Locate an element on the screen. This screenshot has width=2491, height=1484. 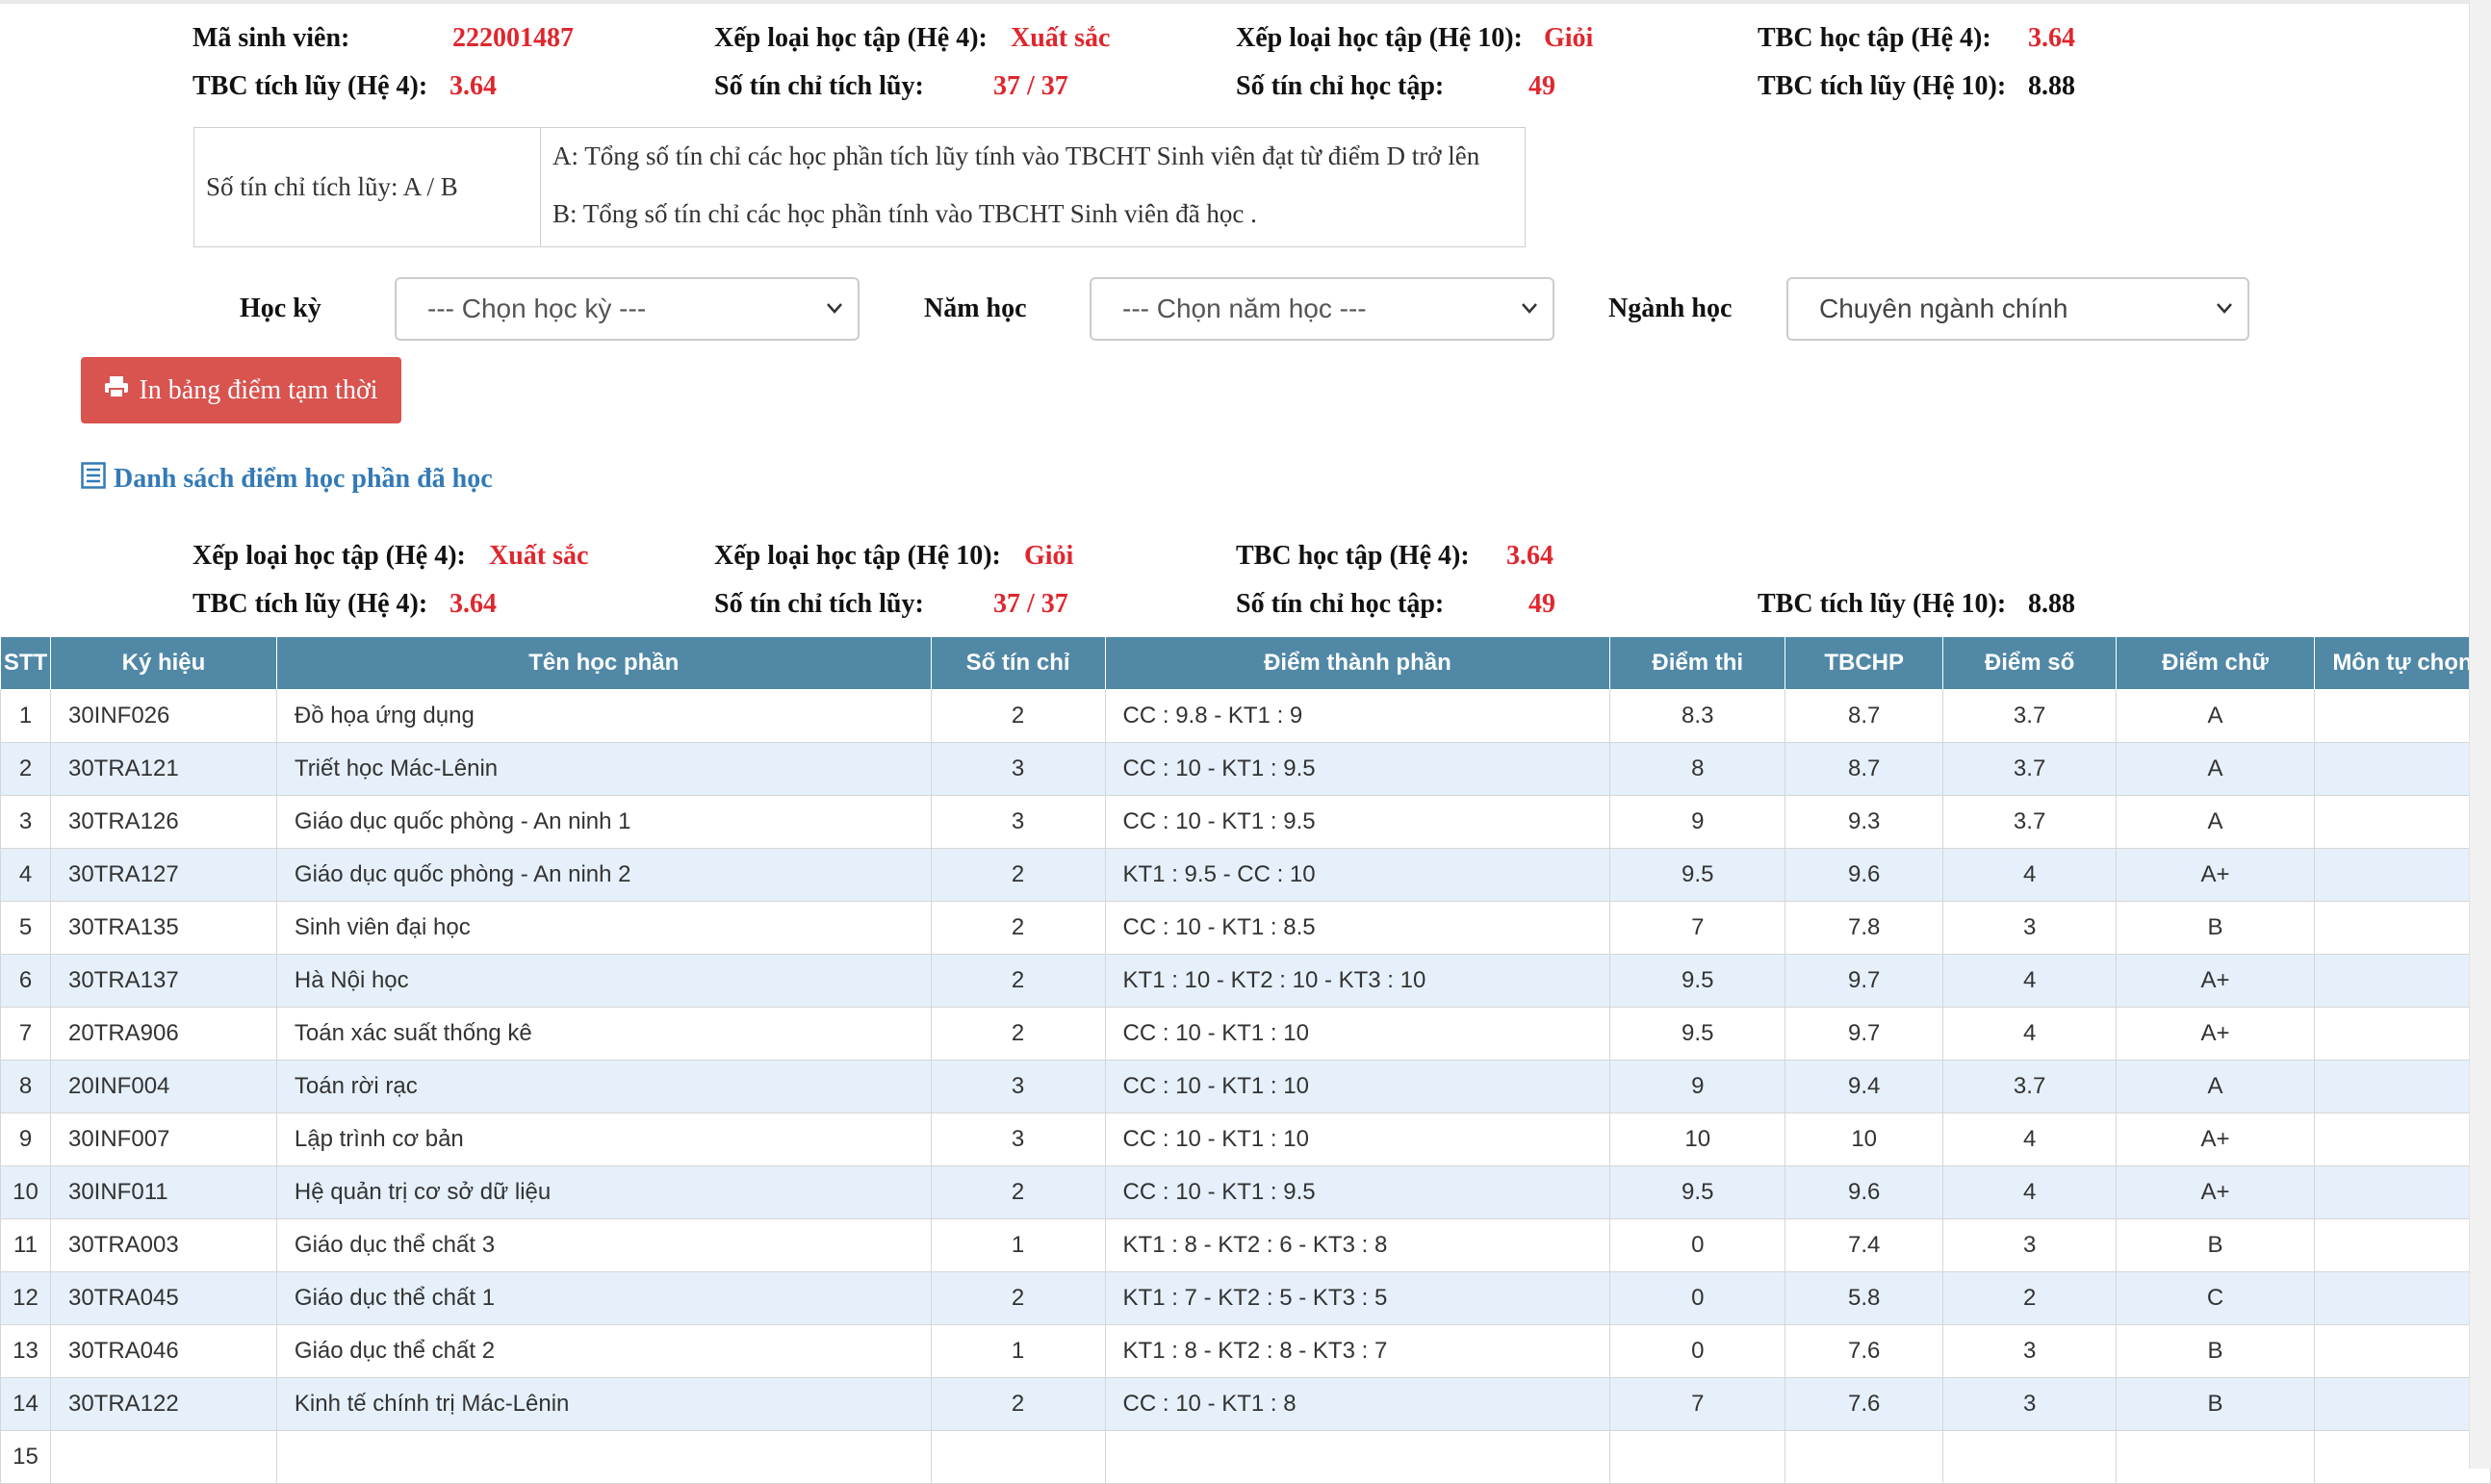
summary-label: Xếp loại học tập (Hệ 10): is located at coordinates (857, 556).